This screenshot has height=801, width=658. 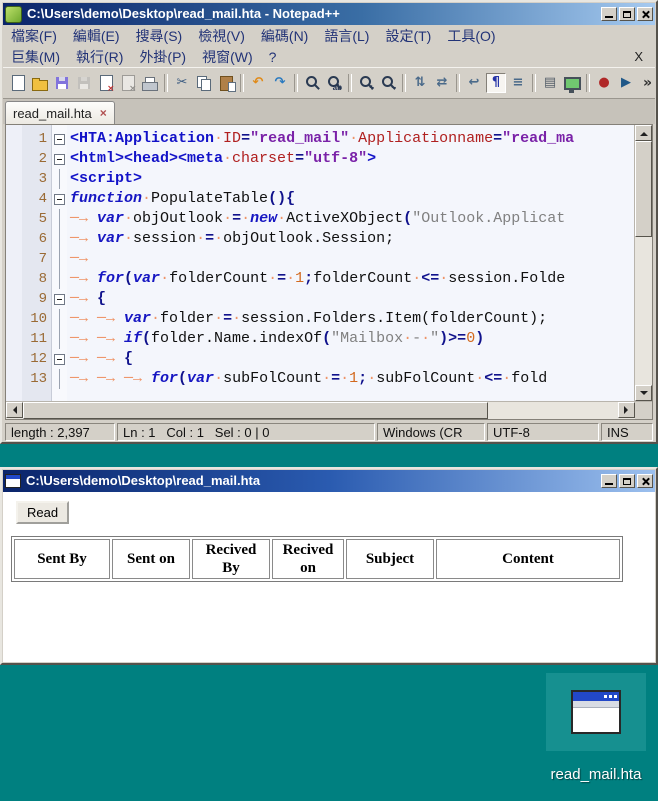 What do you see at coordinates (604, 83) in the screenshot?
I see `record-macro-button: ●` at bounding box center [604, 83].